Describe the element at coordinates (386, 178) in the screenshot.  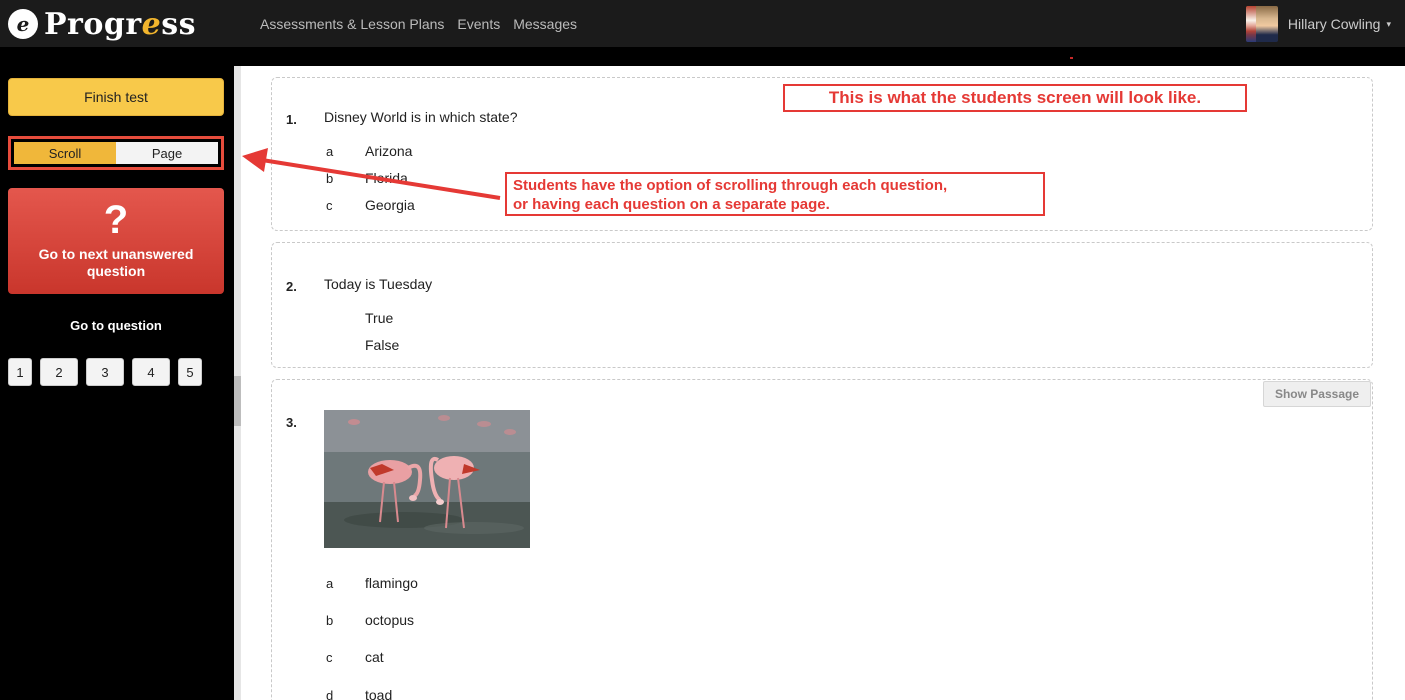
I see `option-text: Florida` at that location.